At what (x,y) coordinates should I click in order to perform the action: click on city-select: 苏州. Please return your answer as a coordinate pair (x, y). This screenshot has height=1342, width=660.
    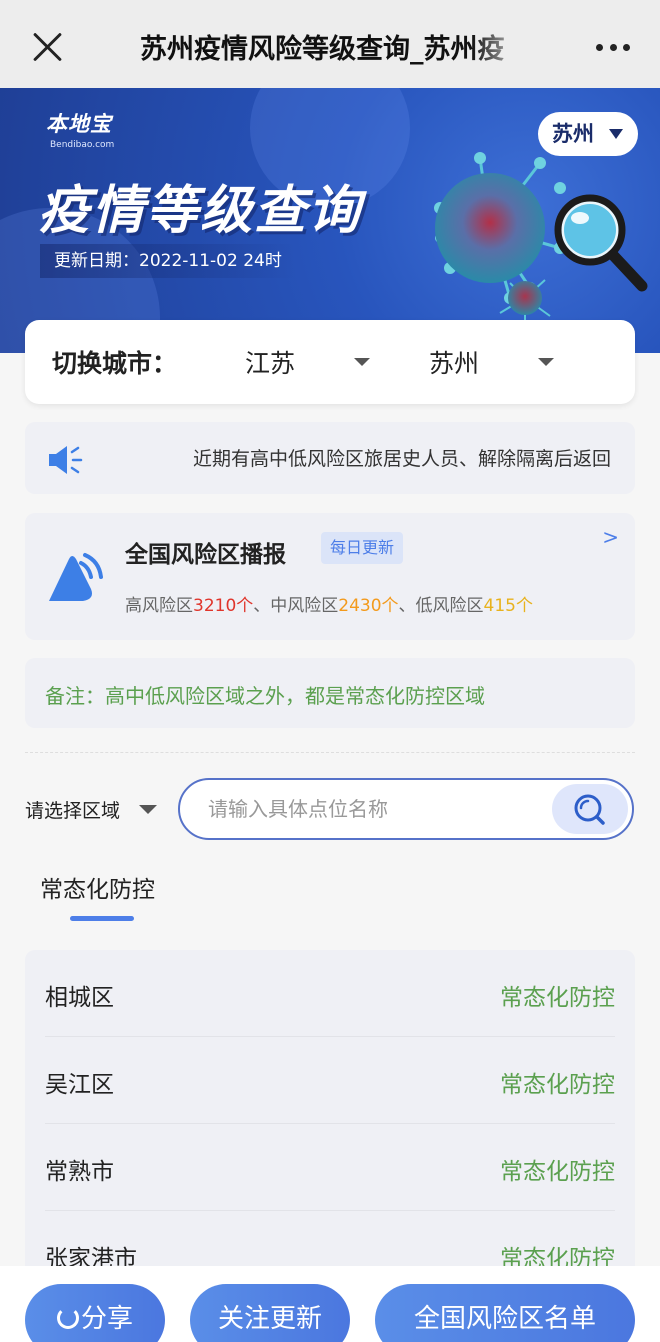
    Looking at the image, I should click on (454, 362).